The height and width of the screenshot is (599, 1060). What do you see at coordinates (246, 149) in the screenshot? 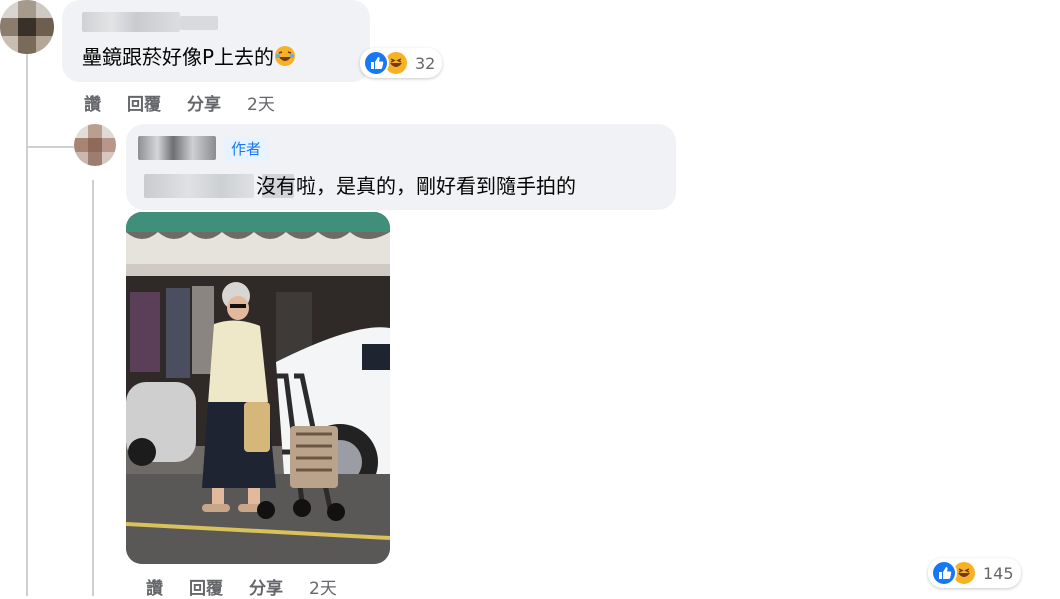
I see `author-badge: 作者` at bounding box center [246, 149].